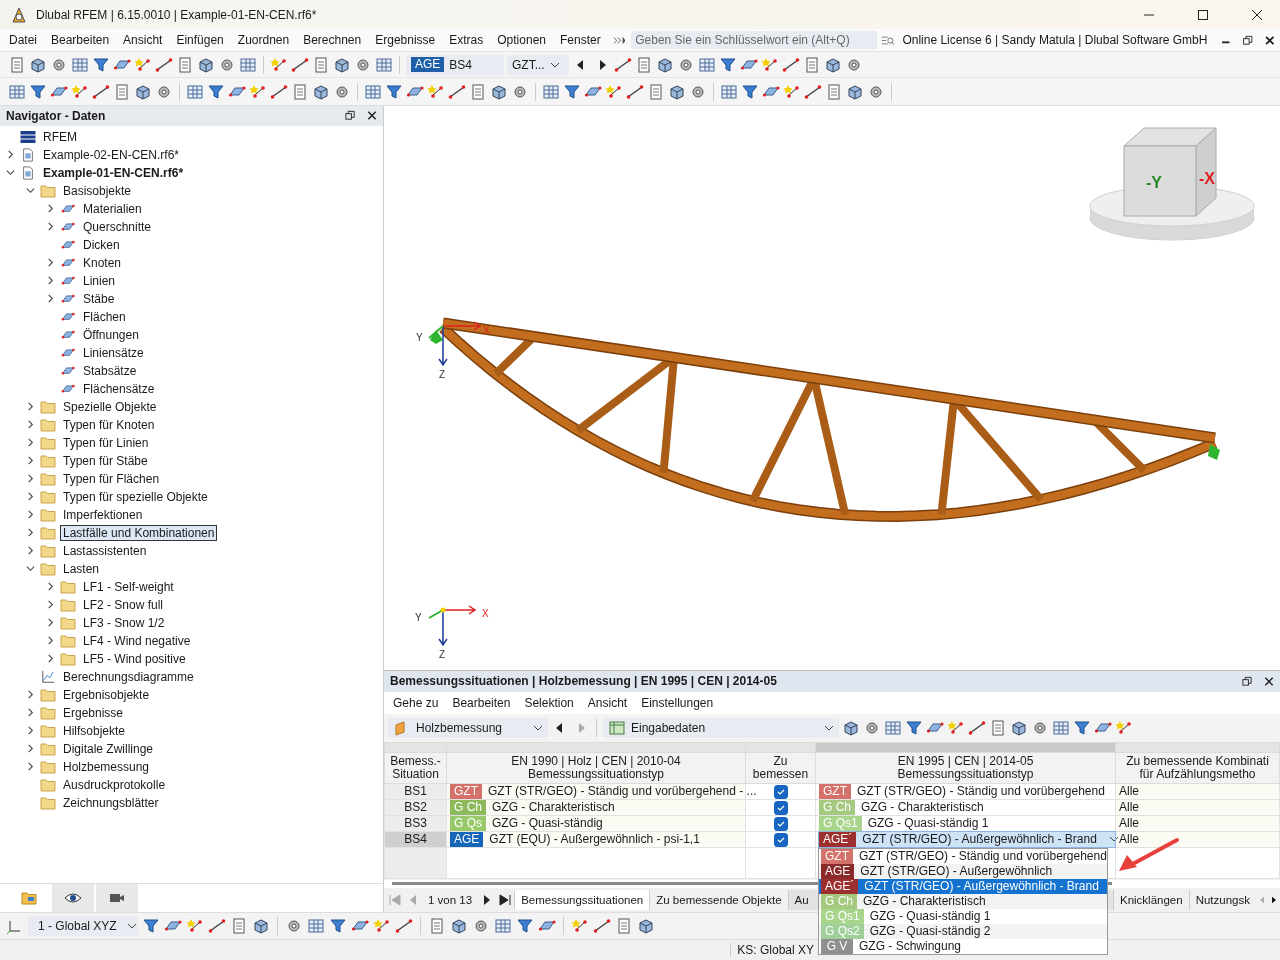 The image size is (1280, 960). I want to click on tree-item: Typen für Stäbe, so click(105, 460).